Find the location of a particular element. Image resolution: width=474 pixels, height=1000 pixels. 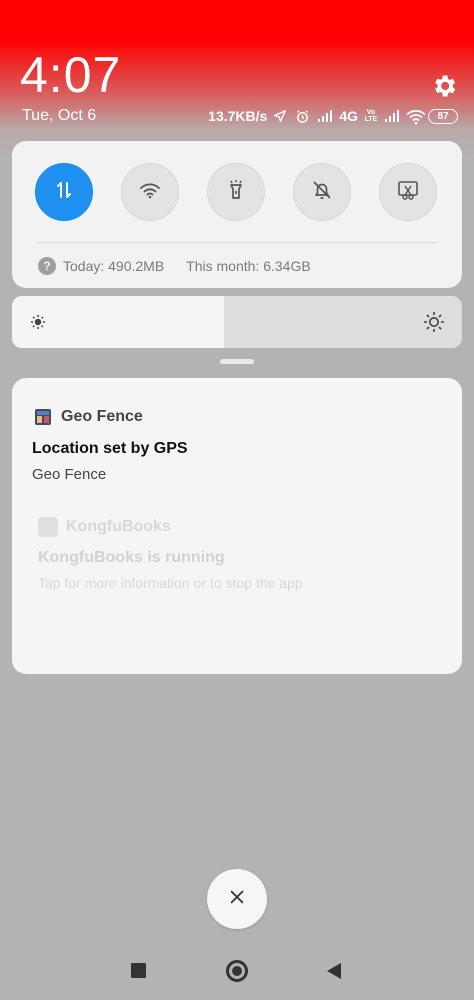

data-arrows-icon is located at coordinates (64, 192).